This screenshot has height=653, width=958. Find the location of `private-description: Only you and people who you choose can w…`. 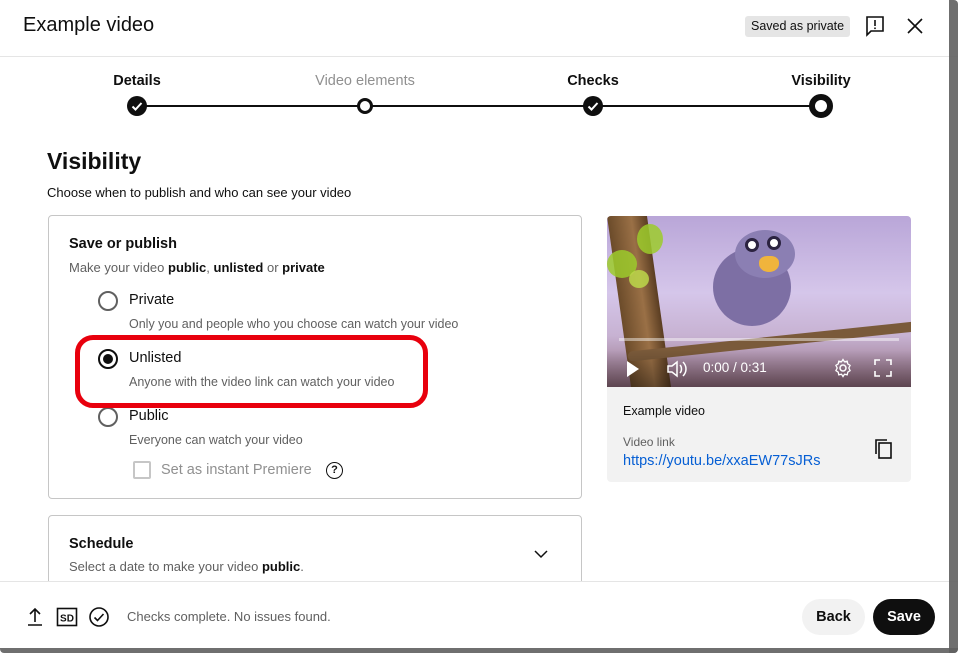

private-description: Only you and people who you choose can w… is located at coordinates (294, 324).